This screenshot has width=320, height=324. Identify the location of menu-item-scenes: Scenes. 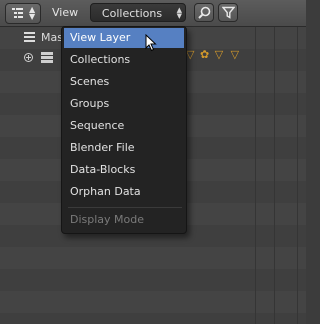
(124, 82).